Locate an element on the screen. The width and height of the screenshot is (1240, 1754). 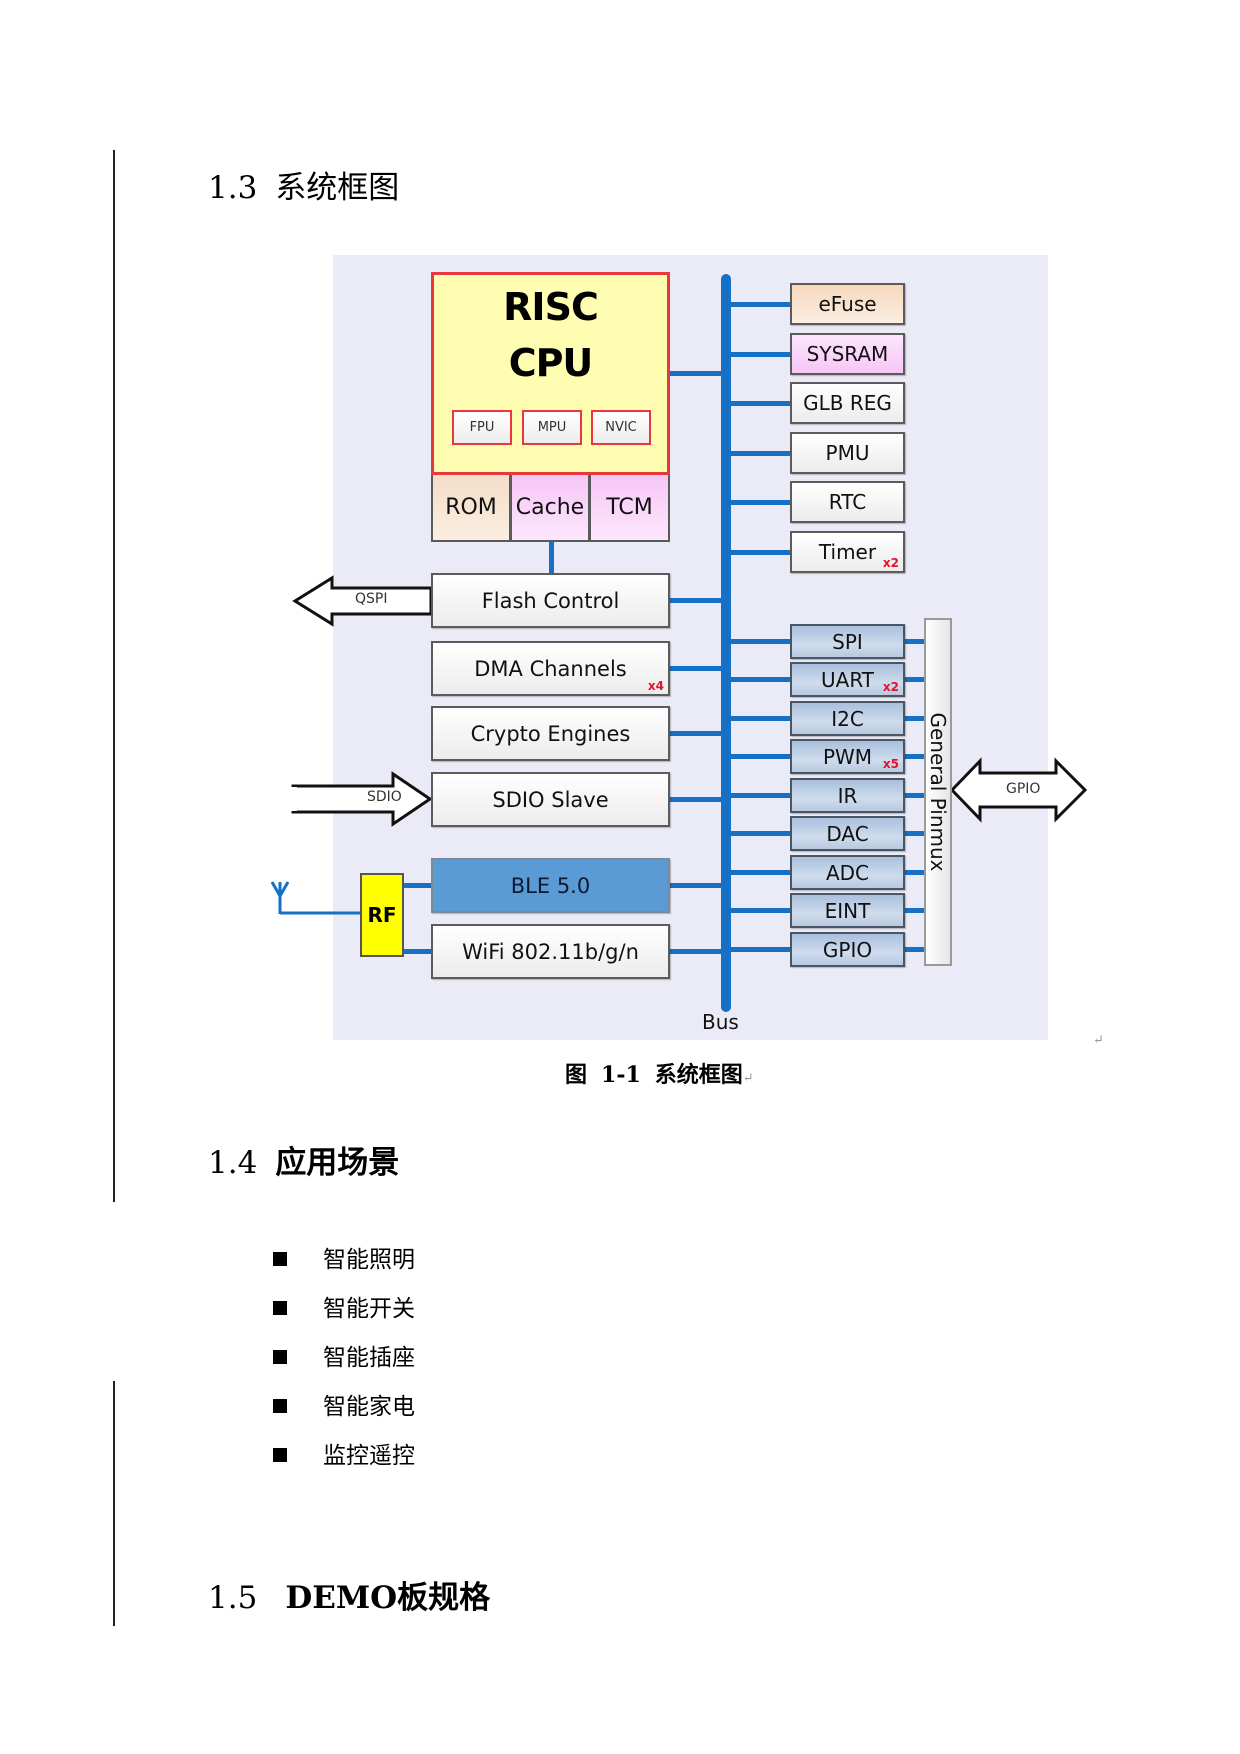
block-label: SDIO Slave is located at coordinates (550, 799).